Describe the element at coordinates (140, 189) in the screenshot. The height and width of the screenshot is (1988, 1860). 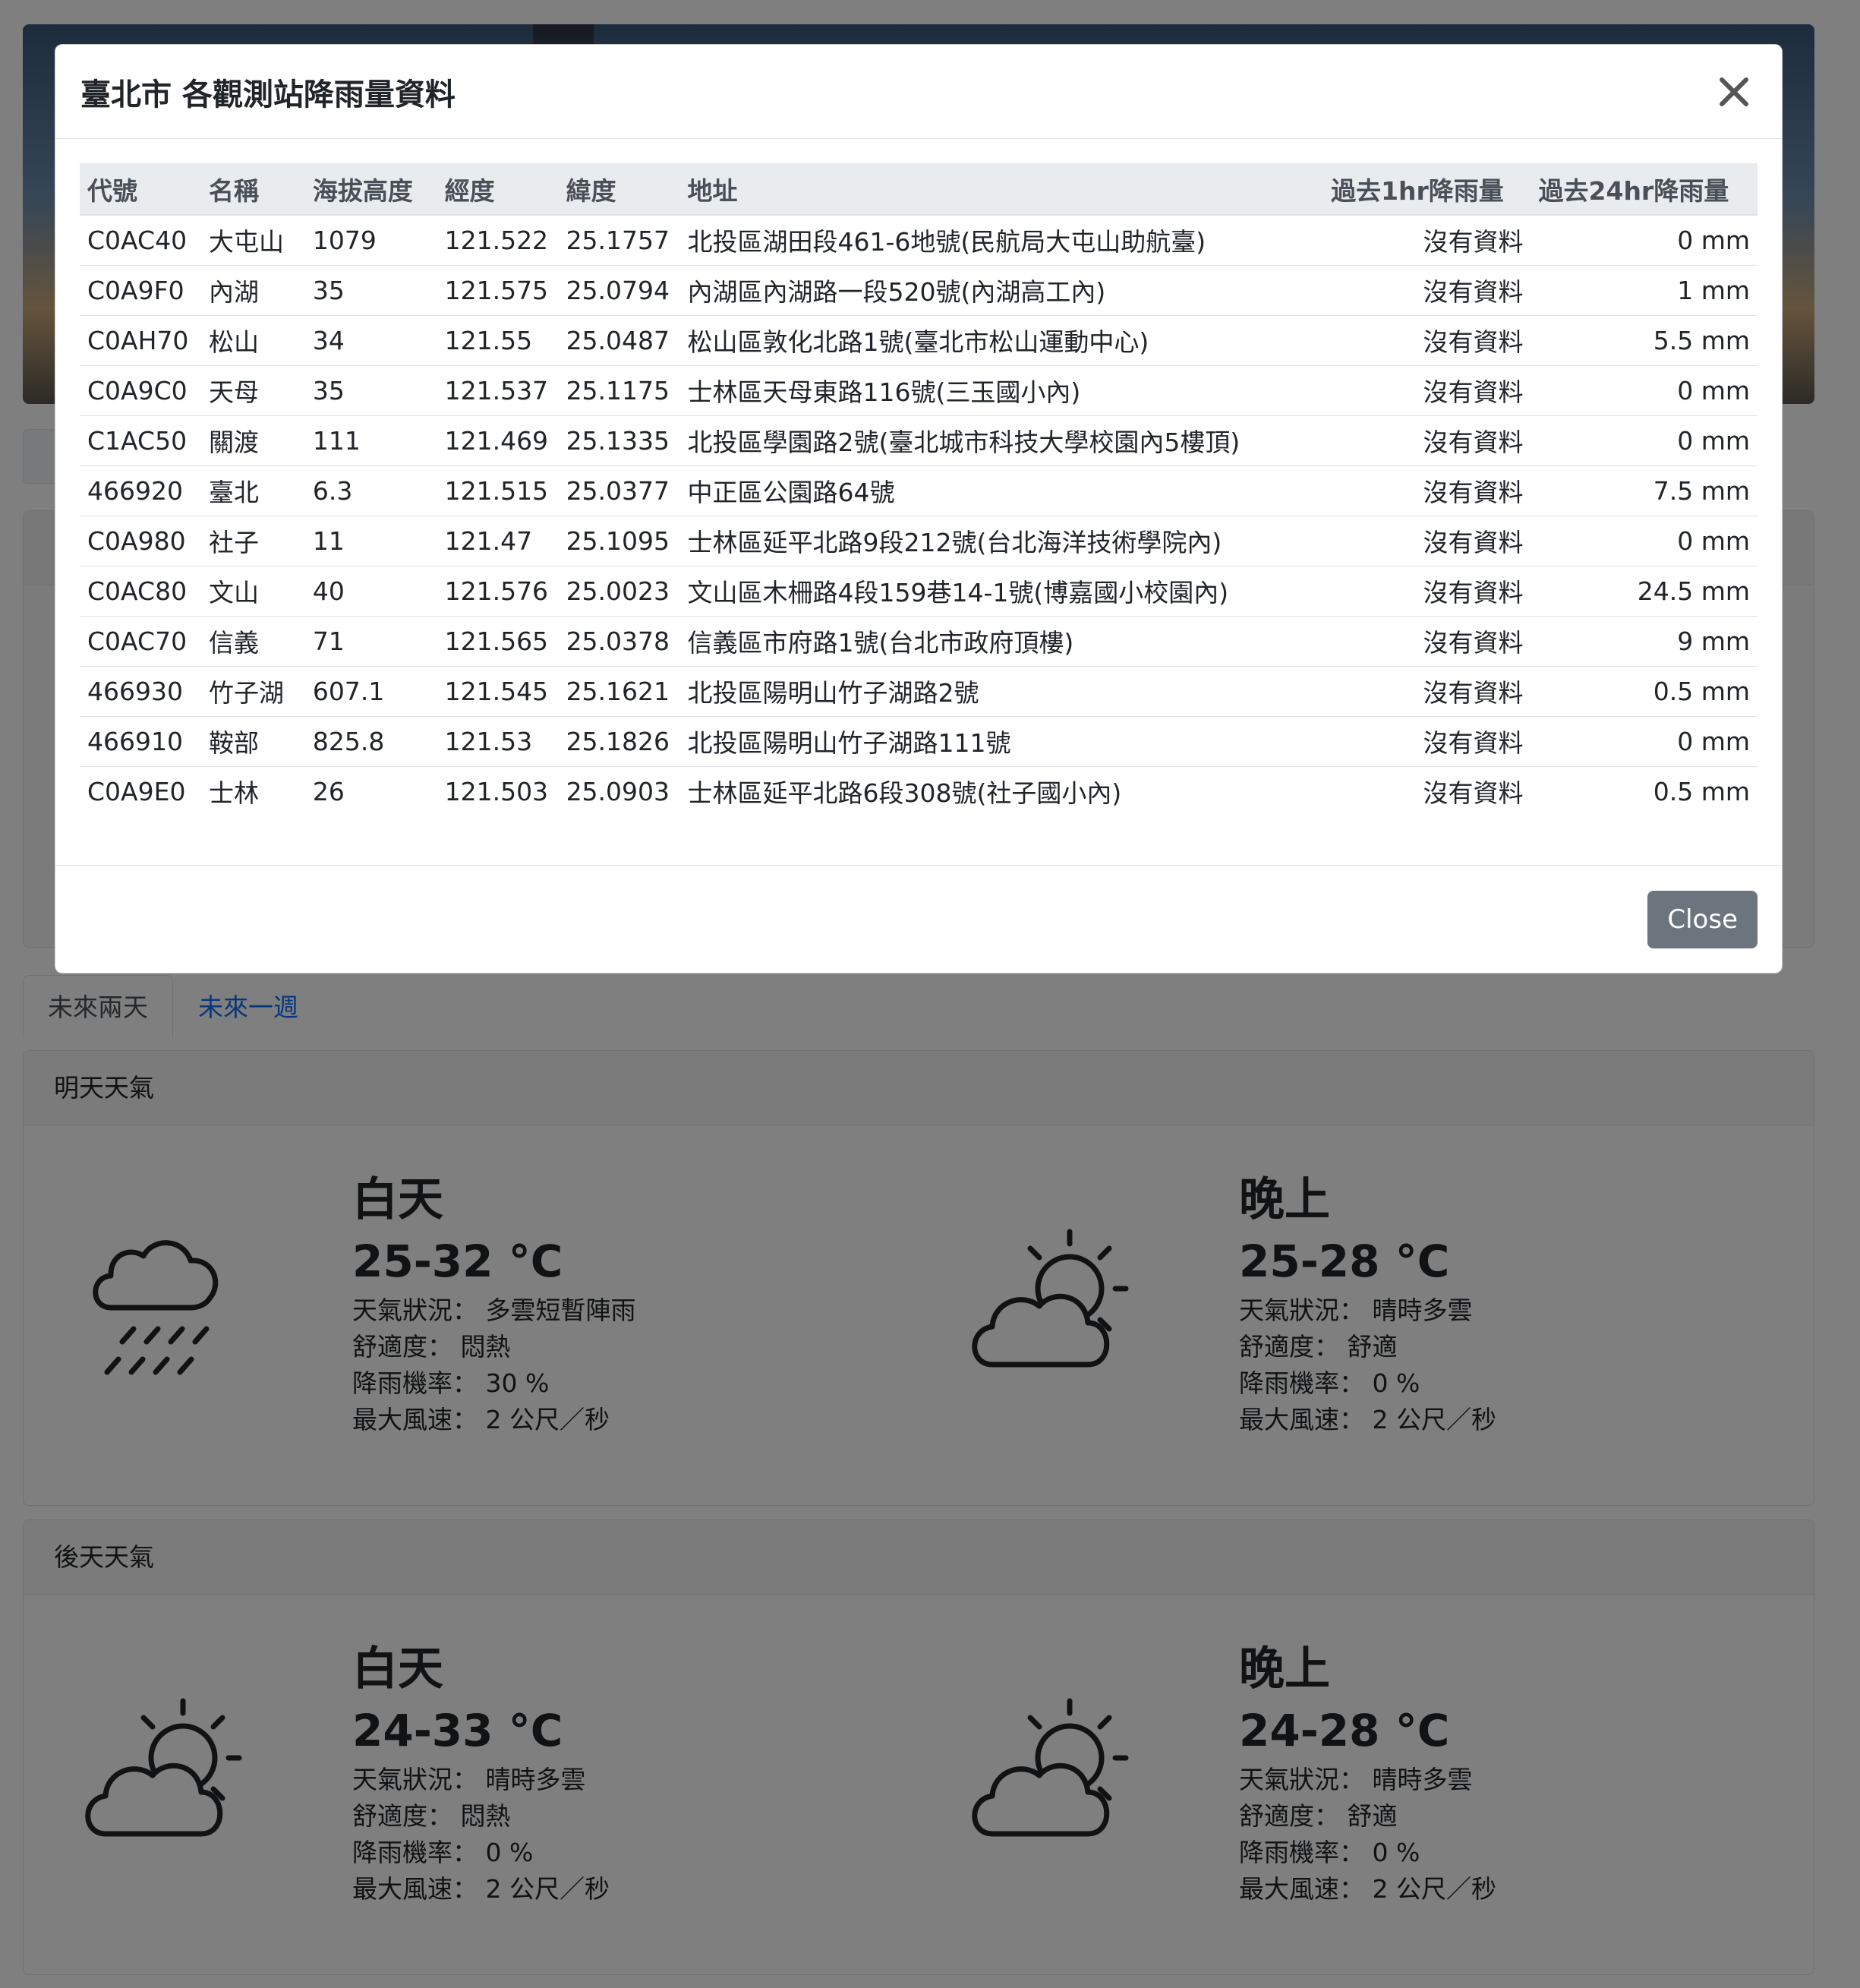
I see `column-header: 代號` at that location.